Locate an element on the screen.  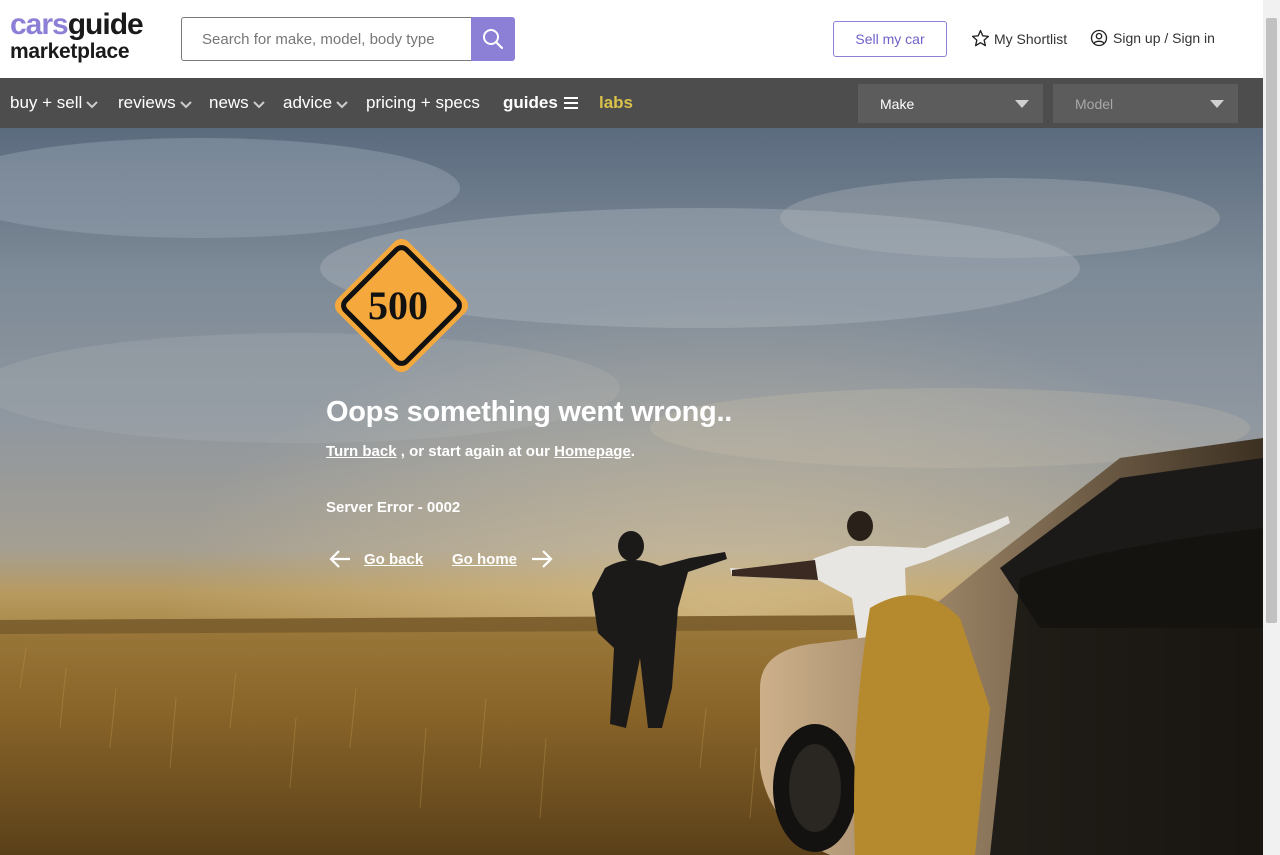
nav-reviews-label: reviews is located at coordinates (147, 102).